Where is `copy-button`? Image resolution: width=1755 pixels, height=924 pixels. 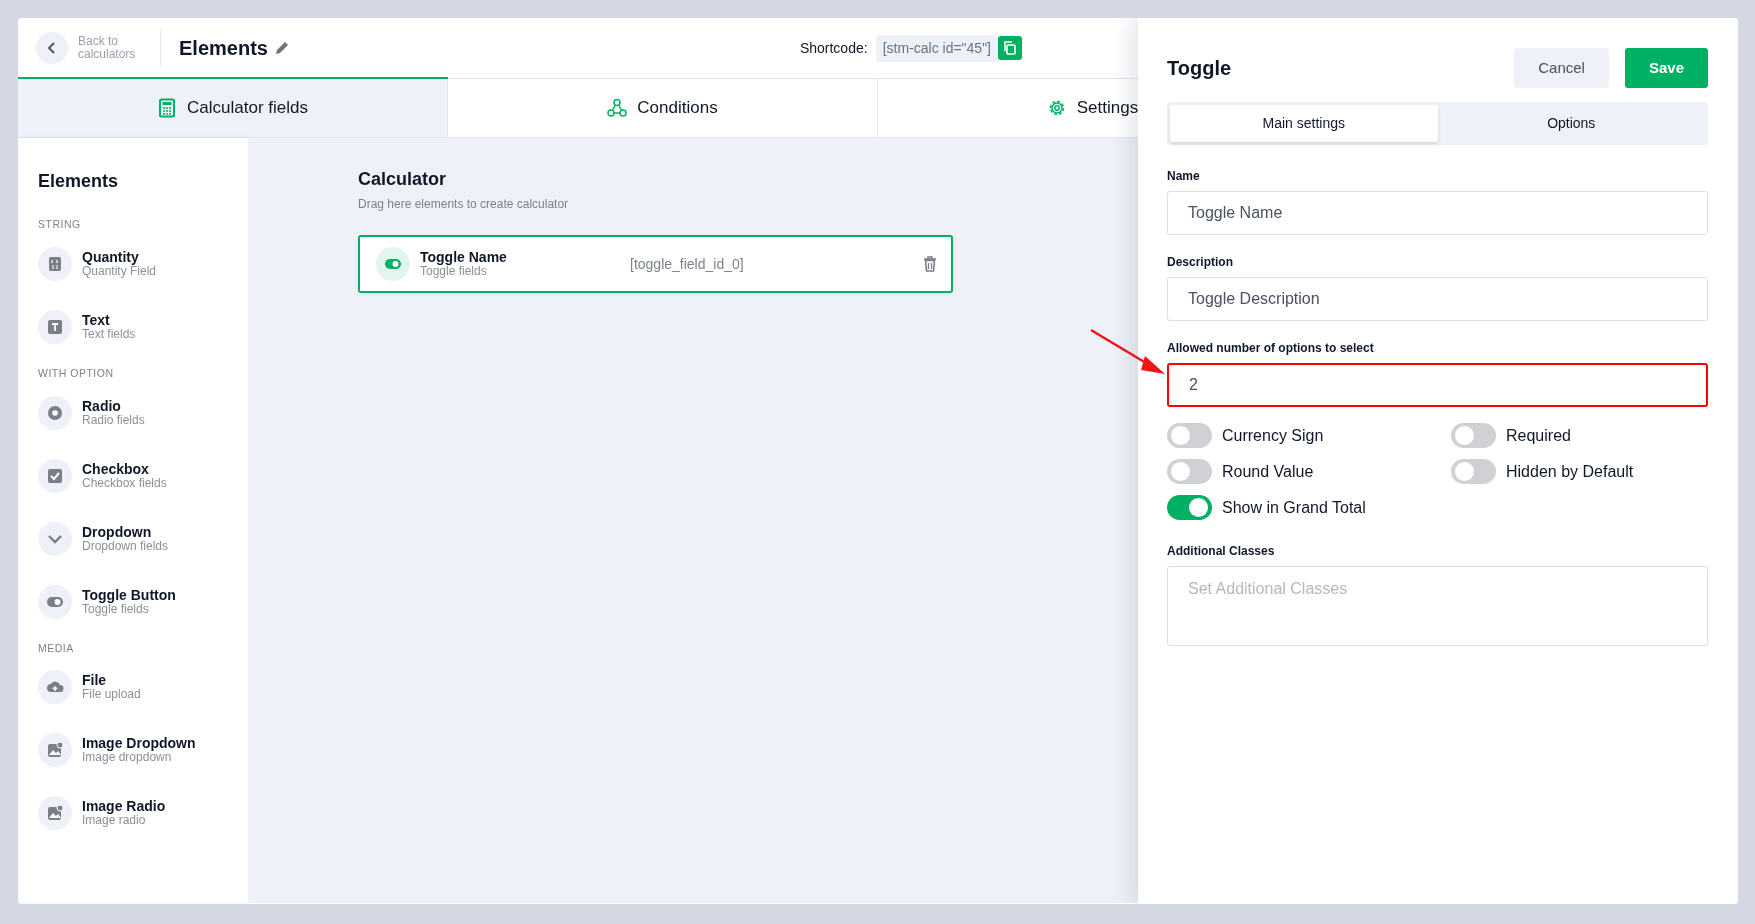 copy-button is located at coordinates (1010, 48).